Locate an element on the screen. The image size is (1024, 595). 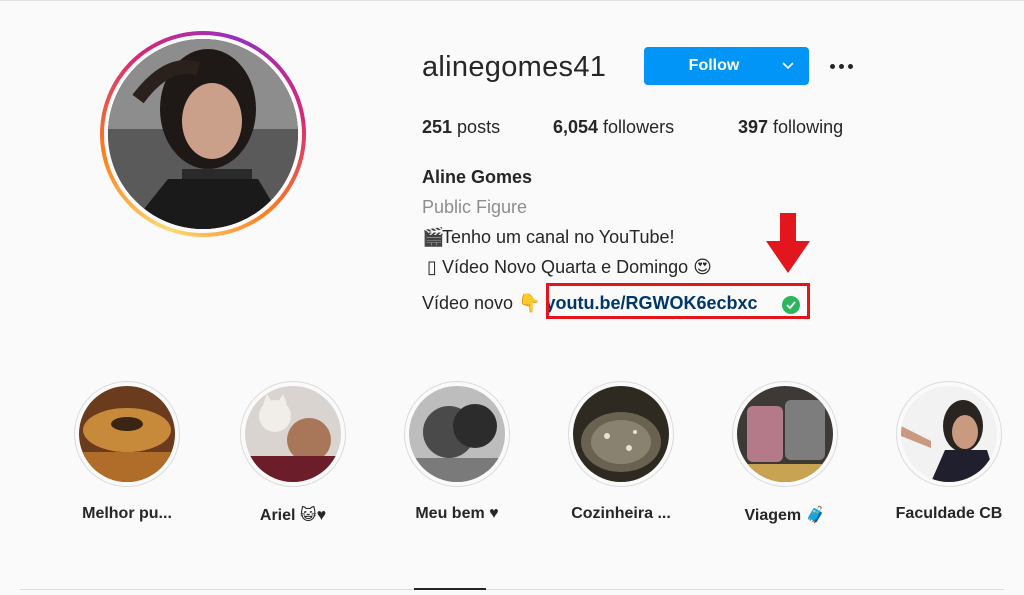
highlight-item: Faculdade CB is located at coordinates (949, 452).